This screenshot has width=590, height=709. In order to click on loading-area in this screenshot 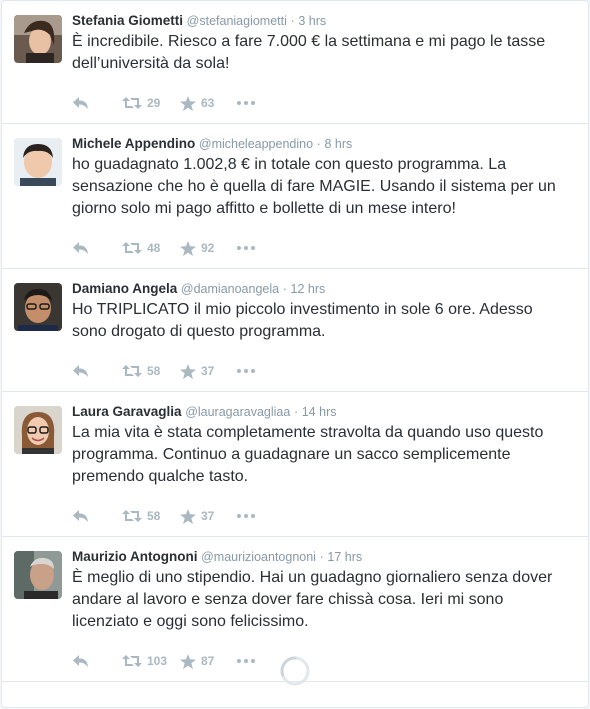, I will do `click(295, 671)`.